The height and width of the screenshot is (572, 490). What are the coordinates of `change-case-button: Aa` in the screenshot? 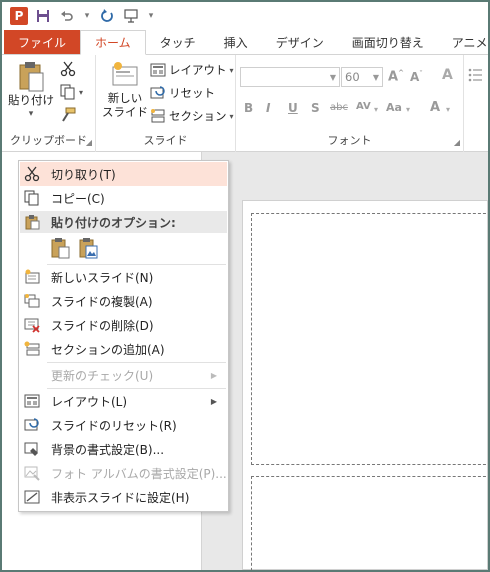 It's located at (394, 107).